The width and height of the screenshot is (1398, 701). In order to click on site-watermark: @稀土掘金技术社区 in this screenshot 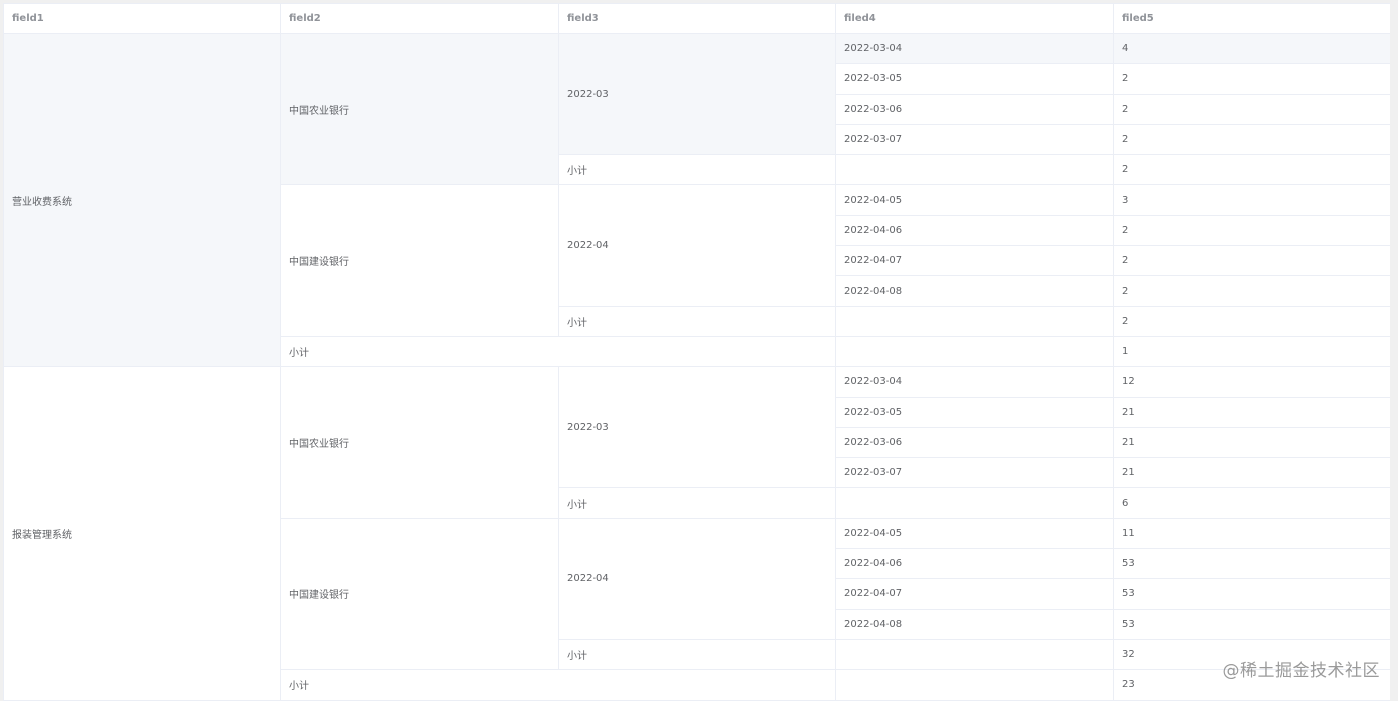, I will do `click(1301, 671)`.